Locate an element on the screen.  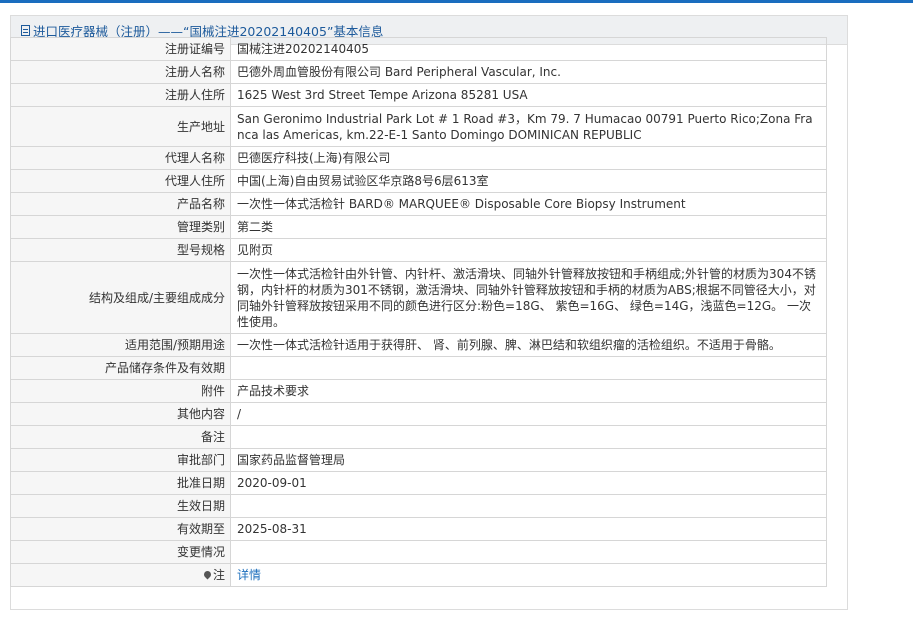
row-label-registration-no: 注册证编号 is located at coordinates (120, 49).